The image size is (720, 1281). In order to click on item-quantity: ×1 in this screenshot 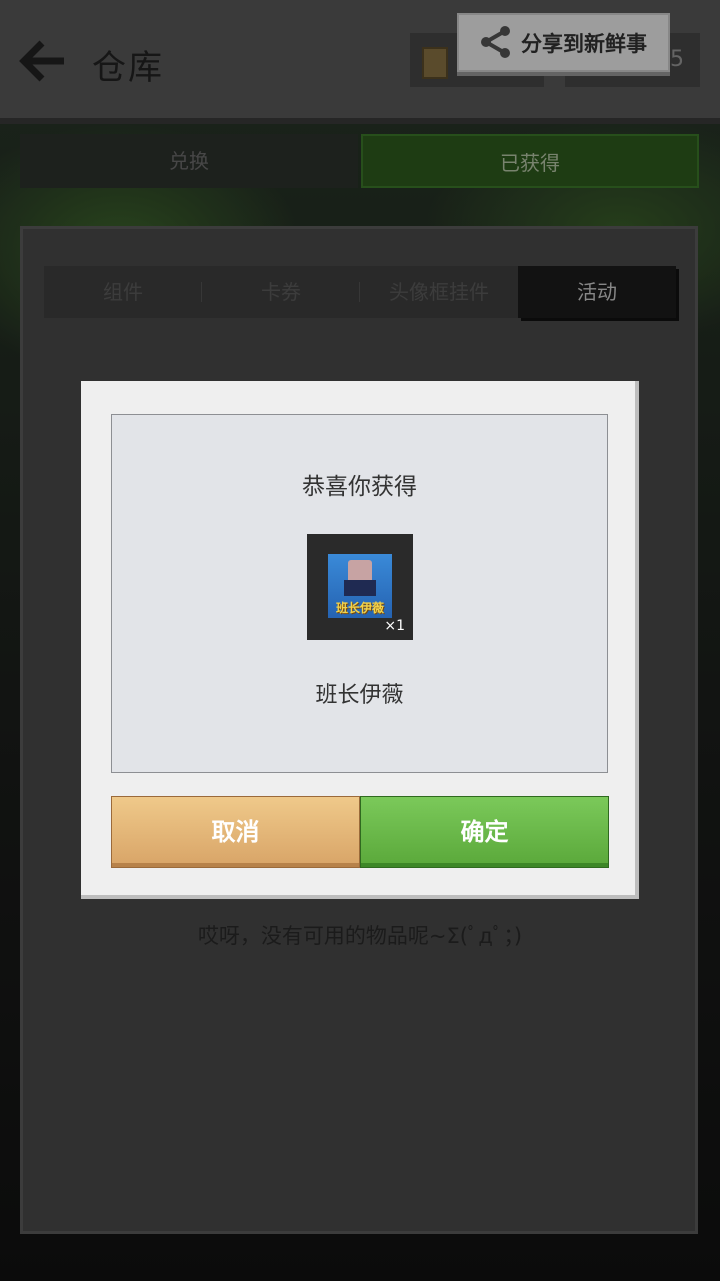, I will do `click(394, 626)`.